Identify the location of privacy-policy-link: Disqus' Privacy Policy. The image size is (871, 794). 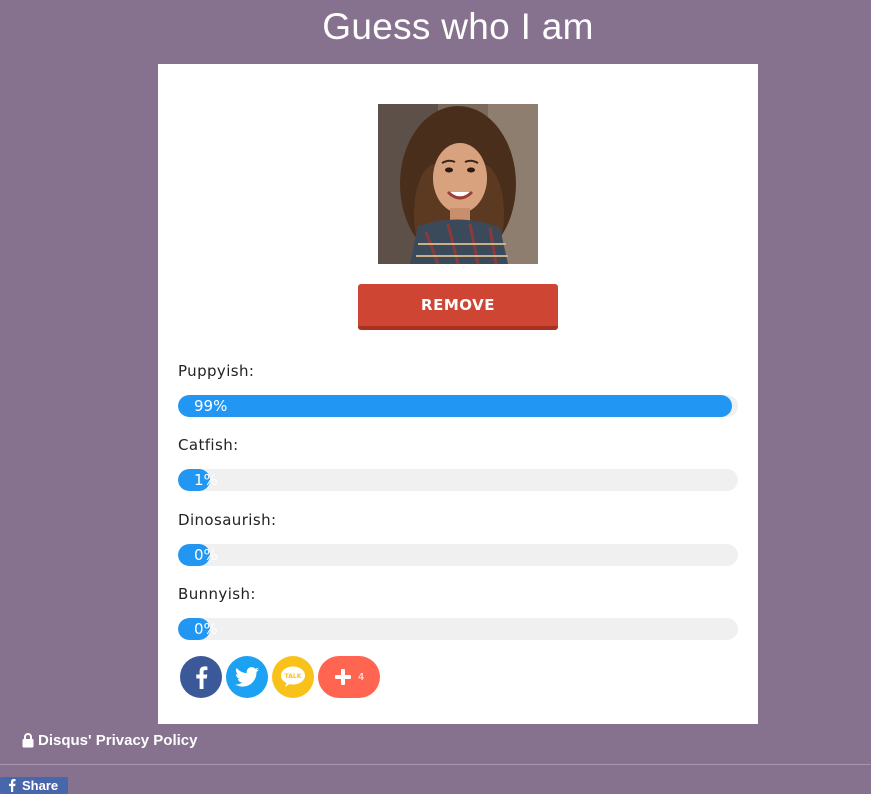
(109, 740).